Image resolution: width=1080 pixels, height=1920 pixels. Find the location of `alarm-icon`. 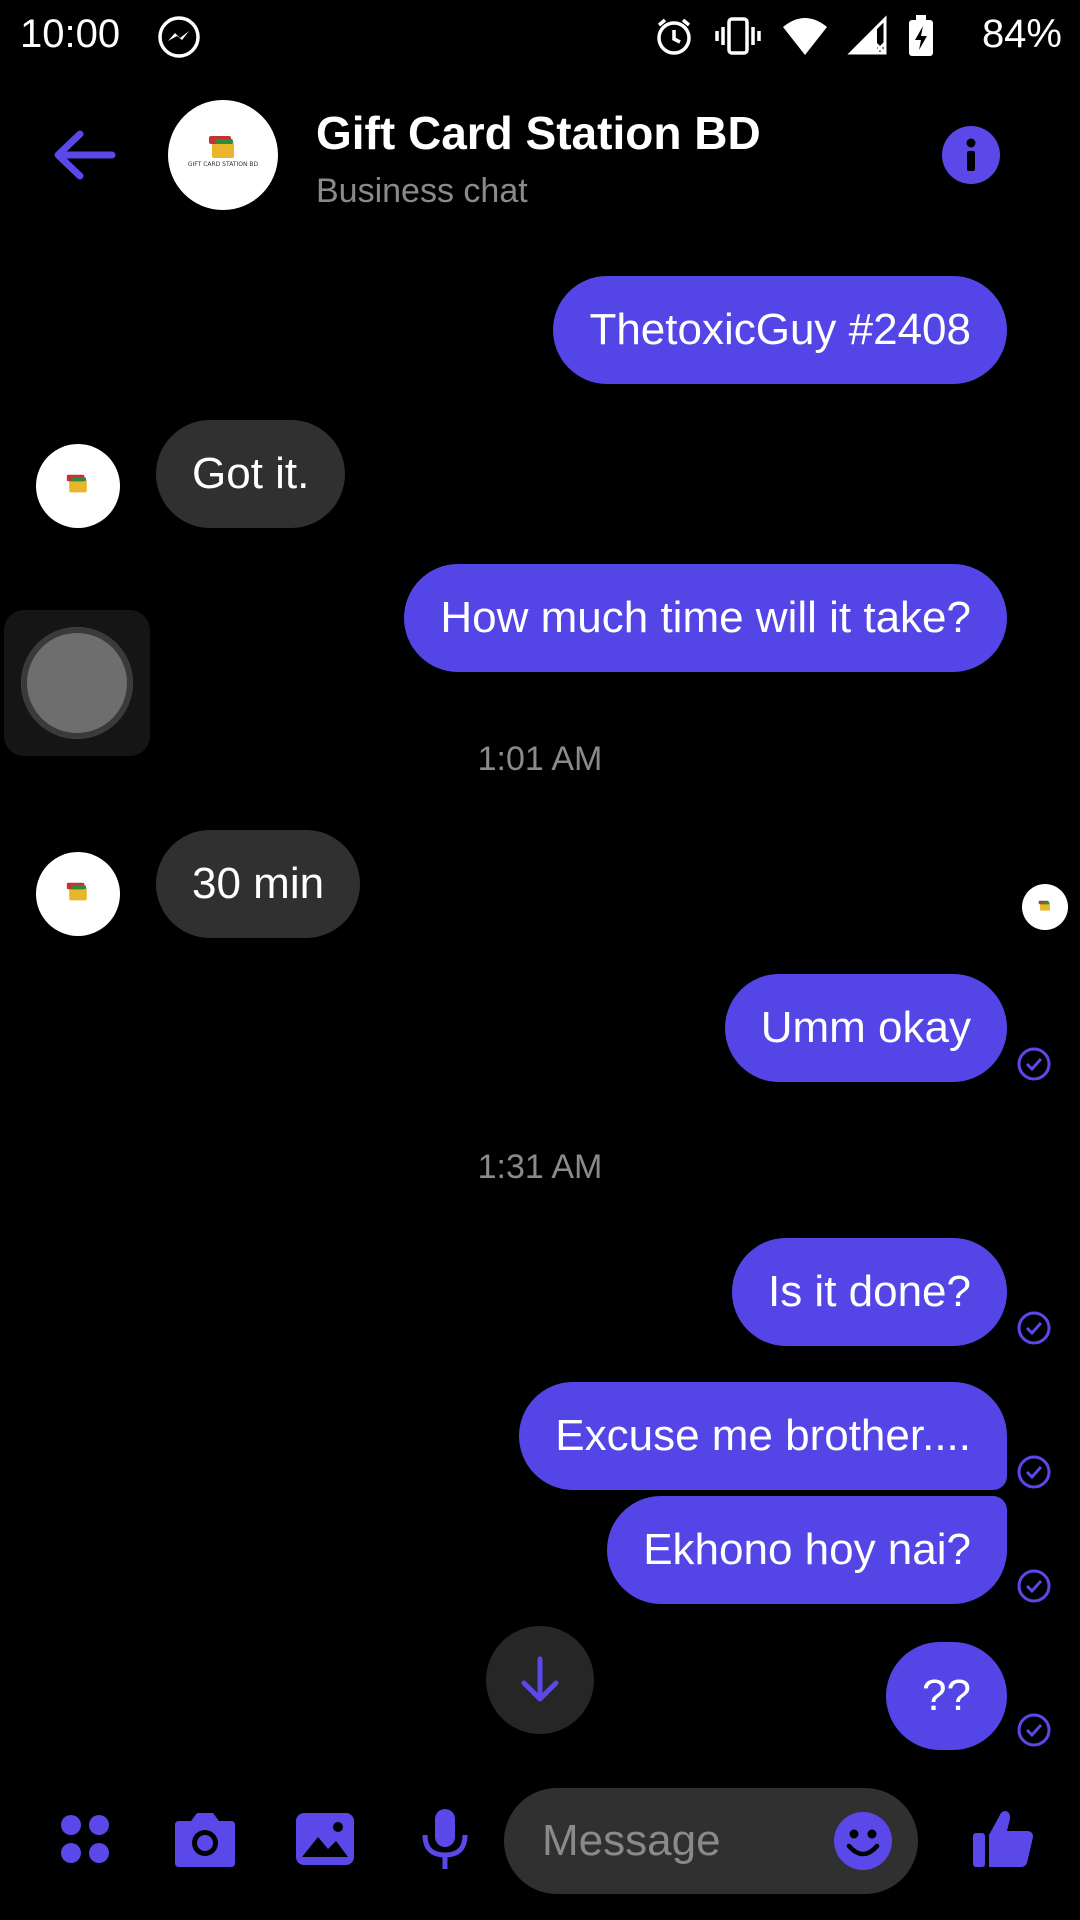

alarm-icon is located at coordinates (674, 36).